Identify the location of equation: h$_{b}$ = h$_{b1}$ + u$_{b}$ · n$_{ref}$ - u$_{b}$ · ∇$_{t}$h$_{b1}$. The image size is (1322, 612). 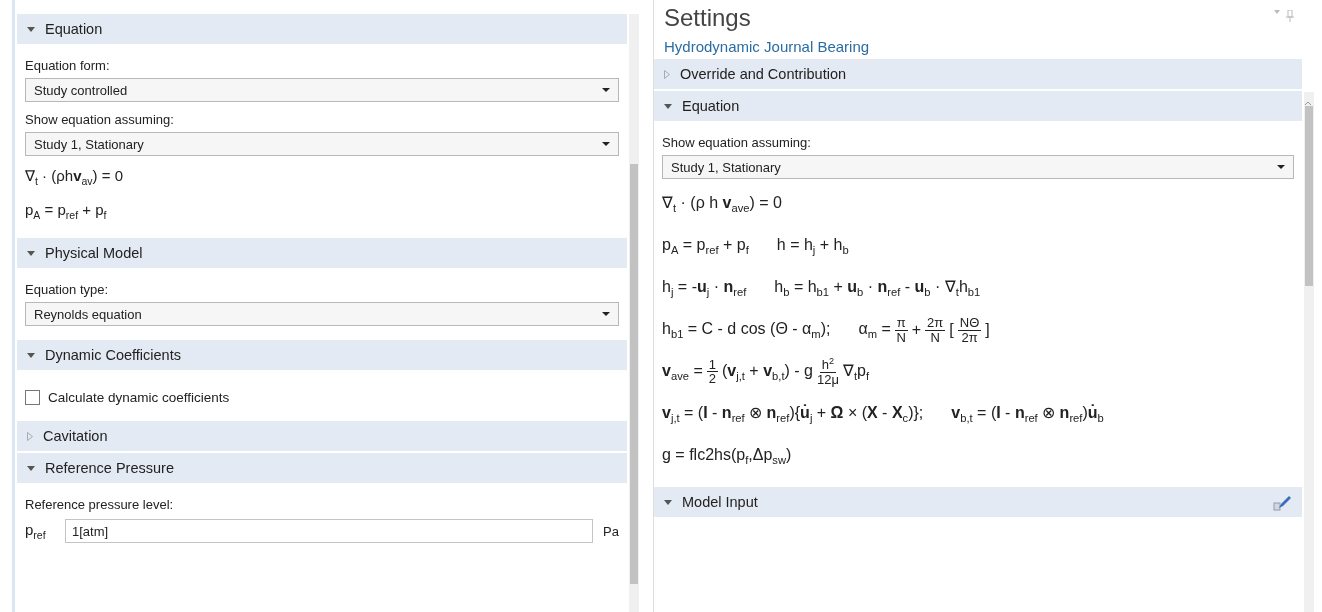
(877, 288).